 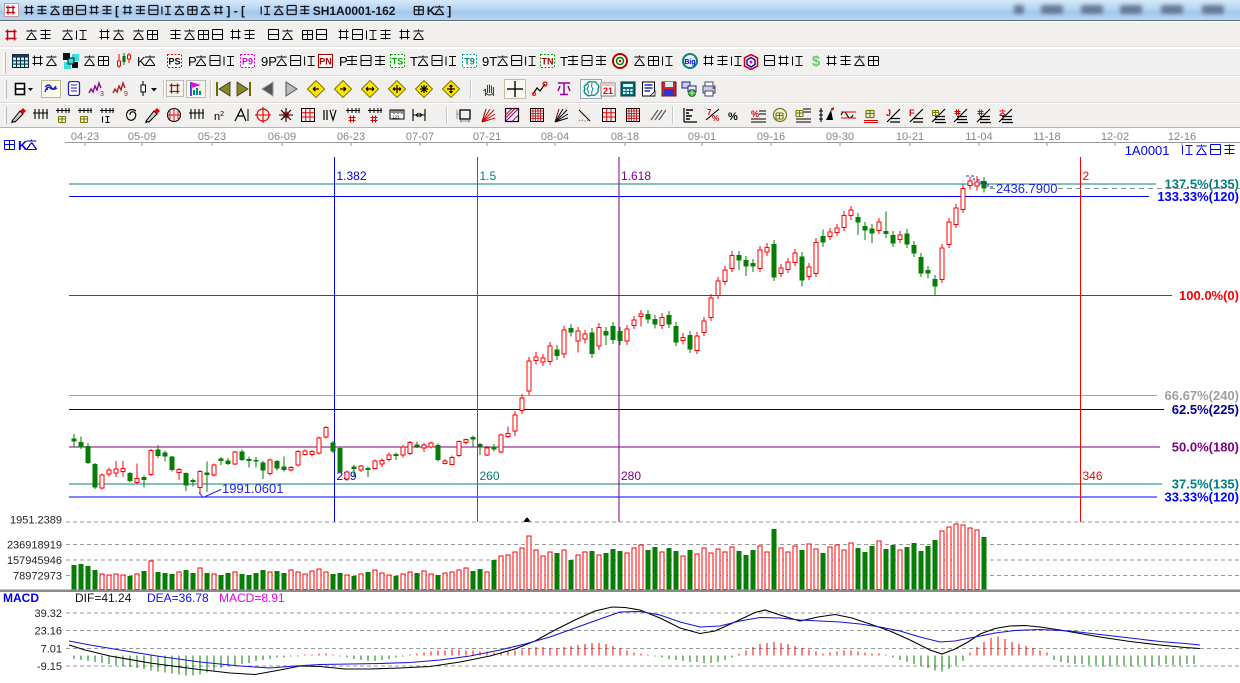 What do you see at coordinates (625, 137) in the screenshot?
I see `svg-text: 08-18` at bounding box center [625, 137].